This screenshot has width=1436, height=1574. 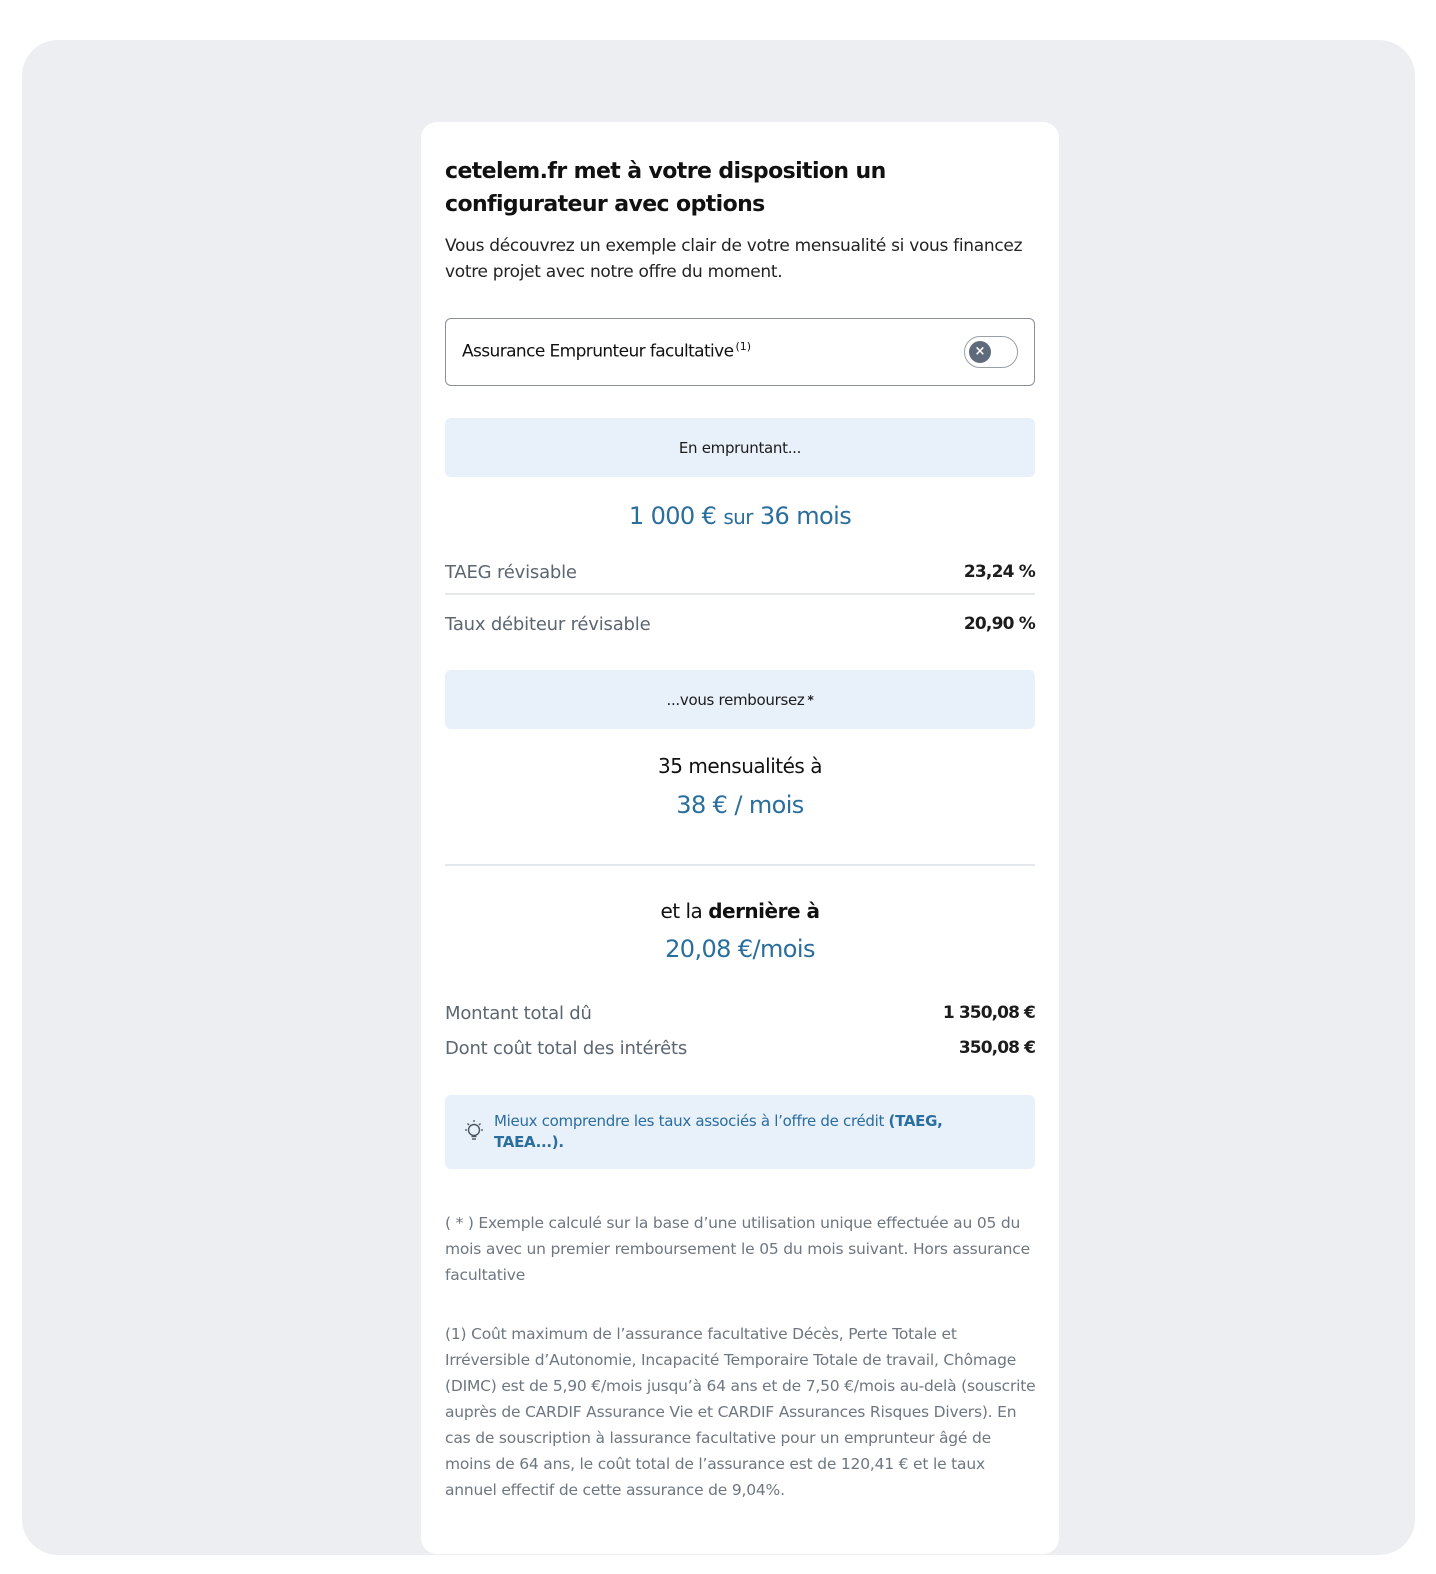 I want to click on rate-value: 23,24 %, so click(x=999, y=572).